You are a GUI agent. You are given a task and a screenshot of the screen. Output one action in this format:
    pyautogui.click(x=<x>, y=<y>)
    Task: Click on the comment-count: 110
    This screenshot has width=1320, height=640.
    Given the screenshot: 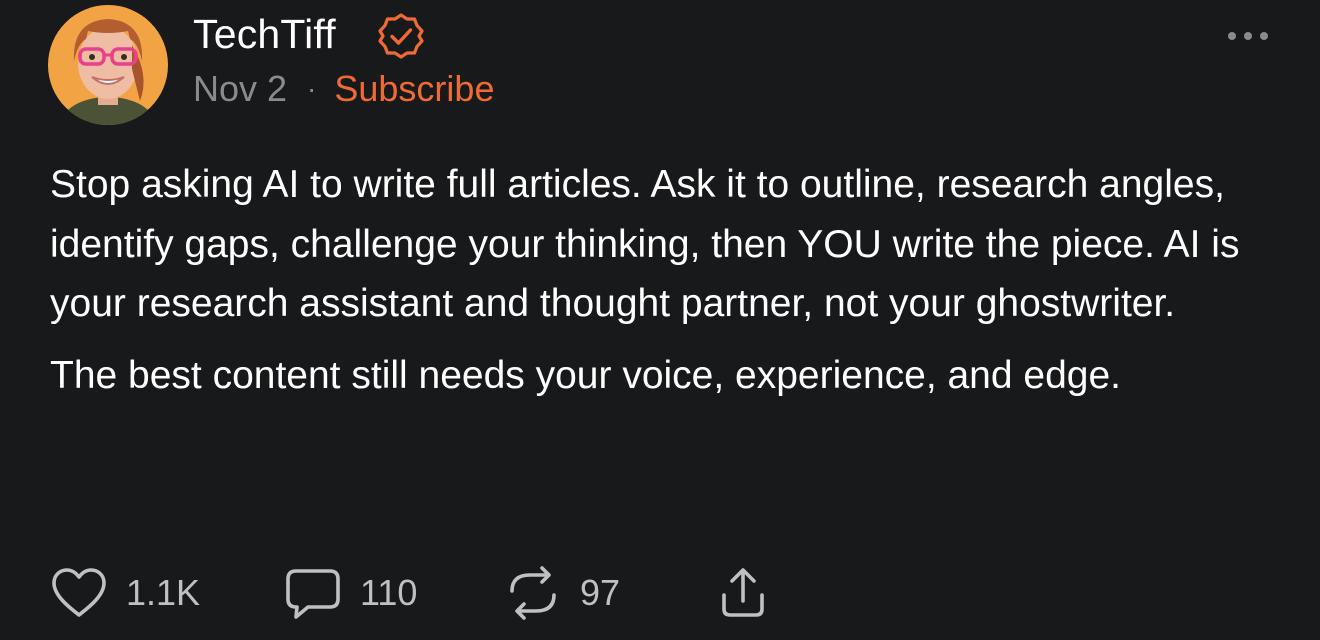 What is the action you would take?
    pyautogui.click(x=389, y=592)
    